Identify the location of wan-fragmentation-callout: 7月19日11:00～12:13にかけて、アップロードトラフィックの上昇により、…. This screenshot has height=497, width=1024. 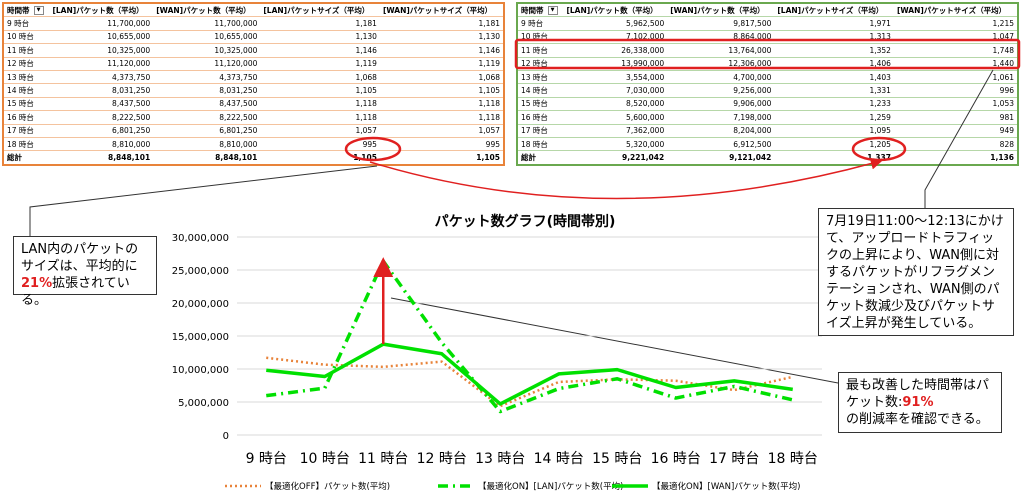
(916, 272).